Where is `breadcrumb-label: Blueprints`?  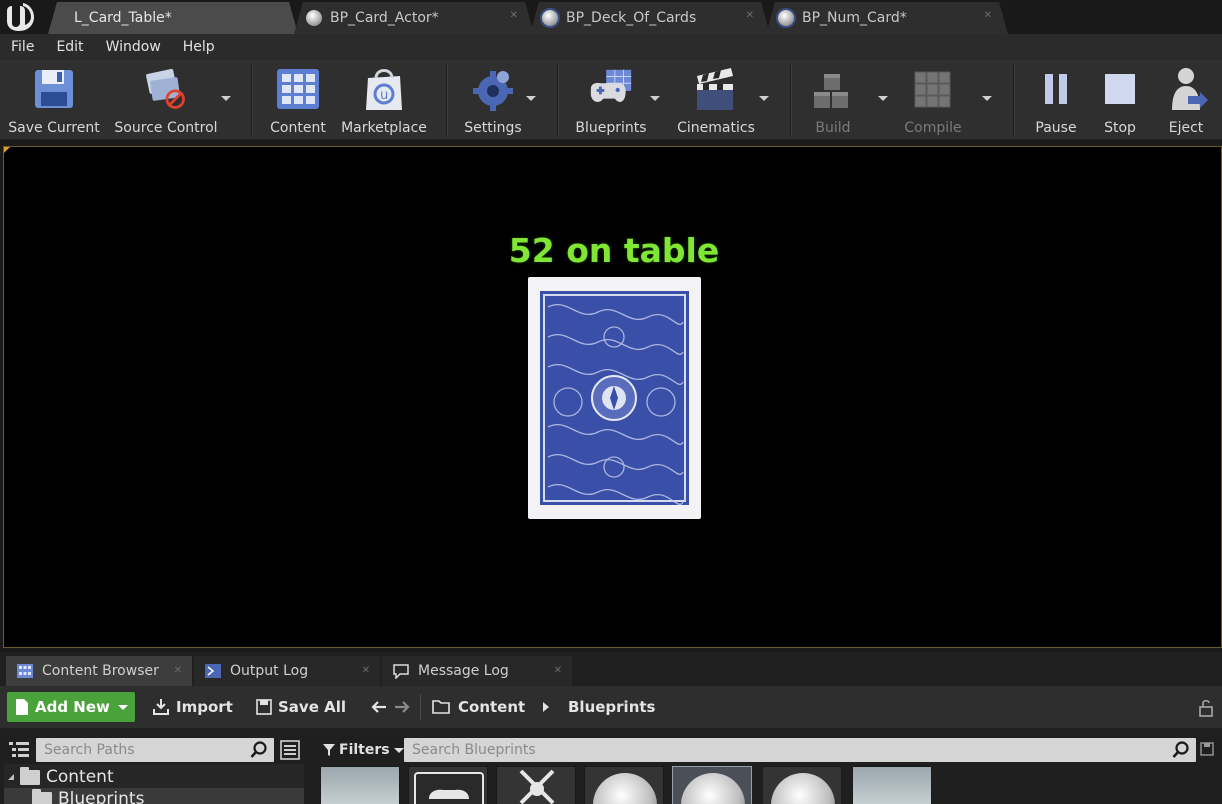
breadcrumb-label: Blueprints is located at coordinates (612, 707).